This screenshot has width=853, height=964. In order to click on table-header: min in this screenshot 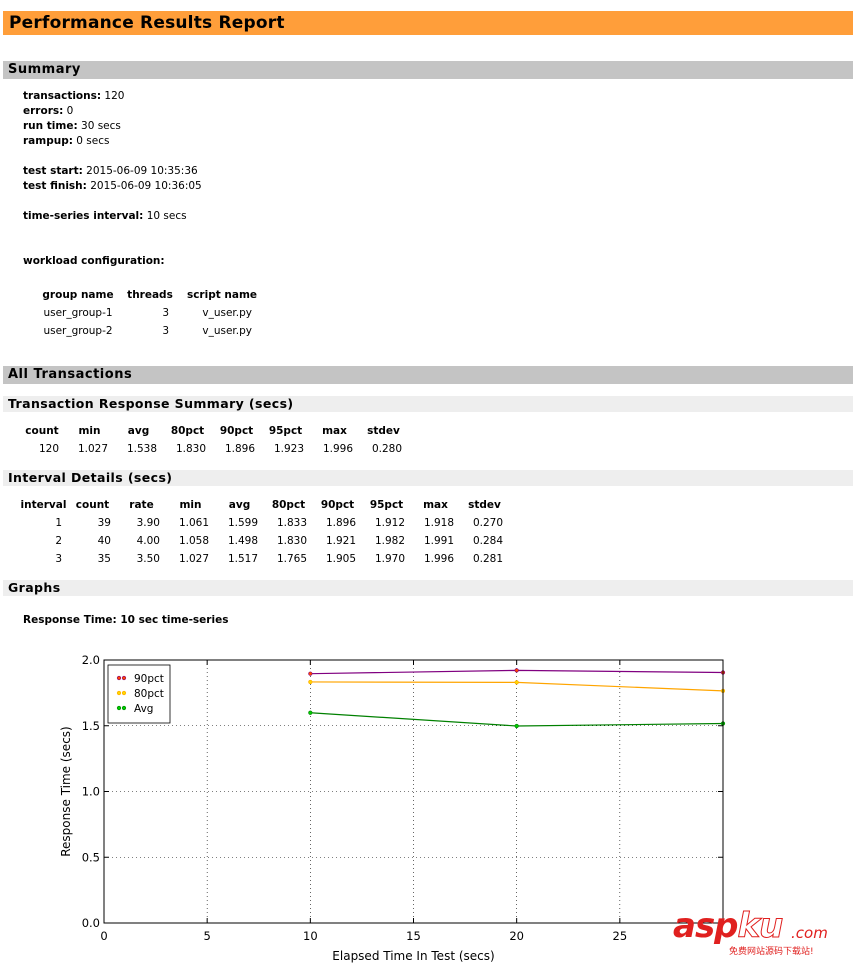, I will do `click(190, 504)`.